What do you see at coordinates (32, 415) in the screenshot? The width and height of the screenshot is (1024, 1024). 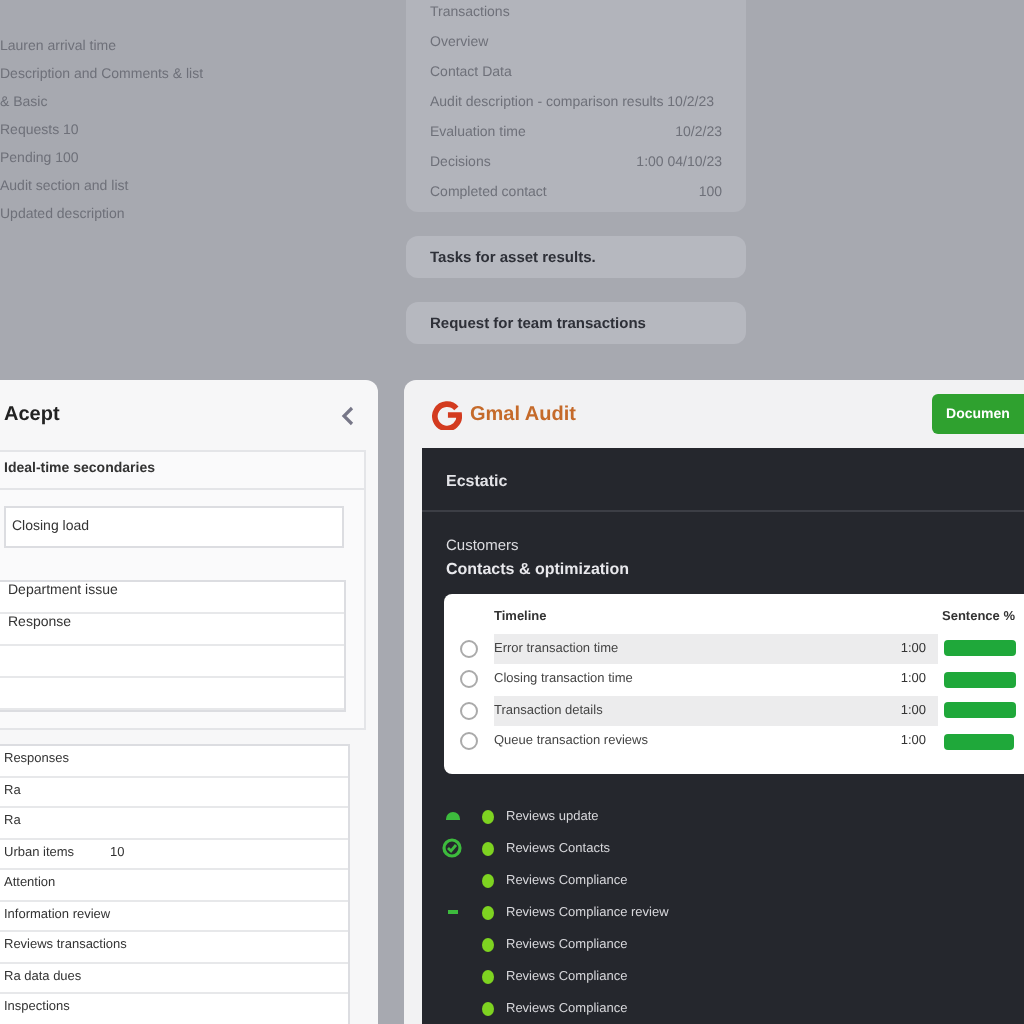 I see `panel-title: Acept` at bounding box center [32, 415].